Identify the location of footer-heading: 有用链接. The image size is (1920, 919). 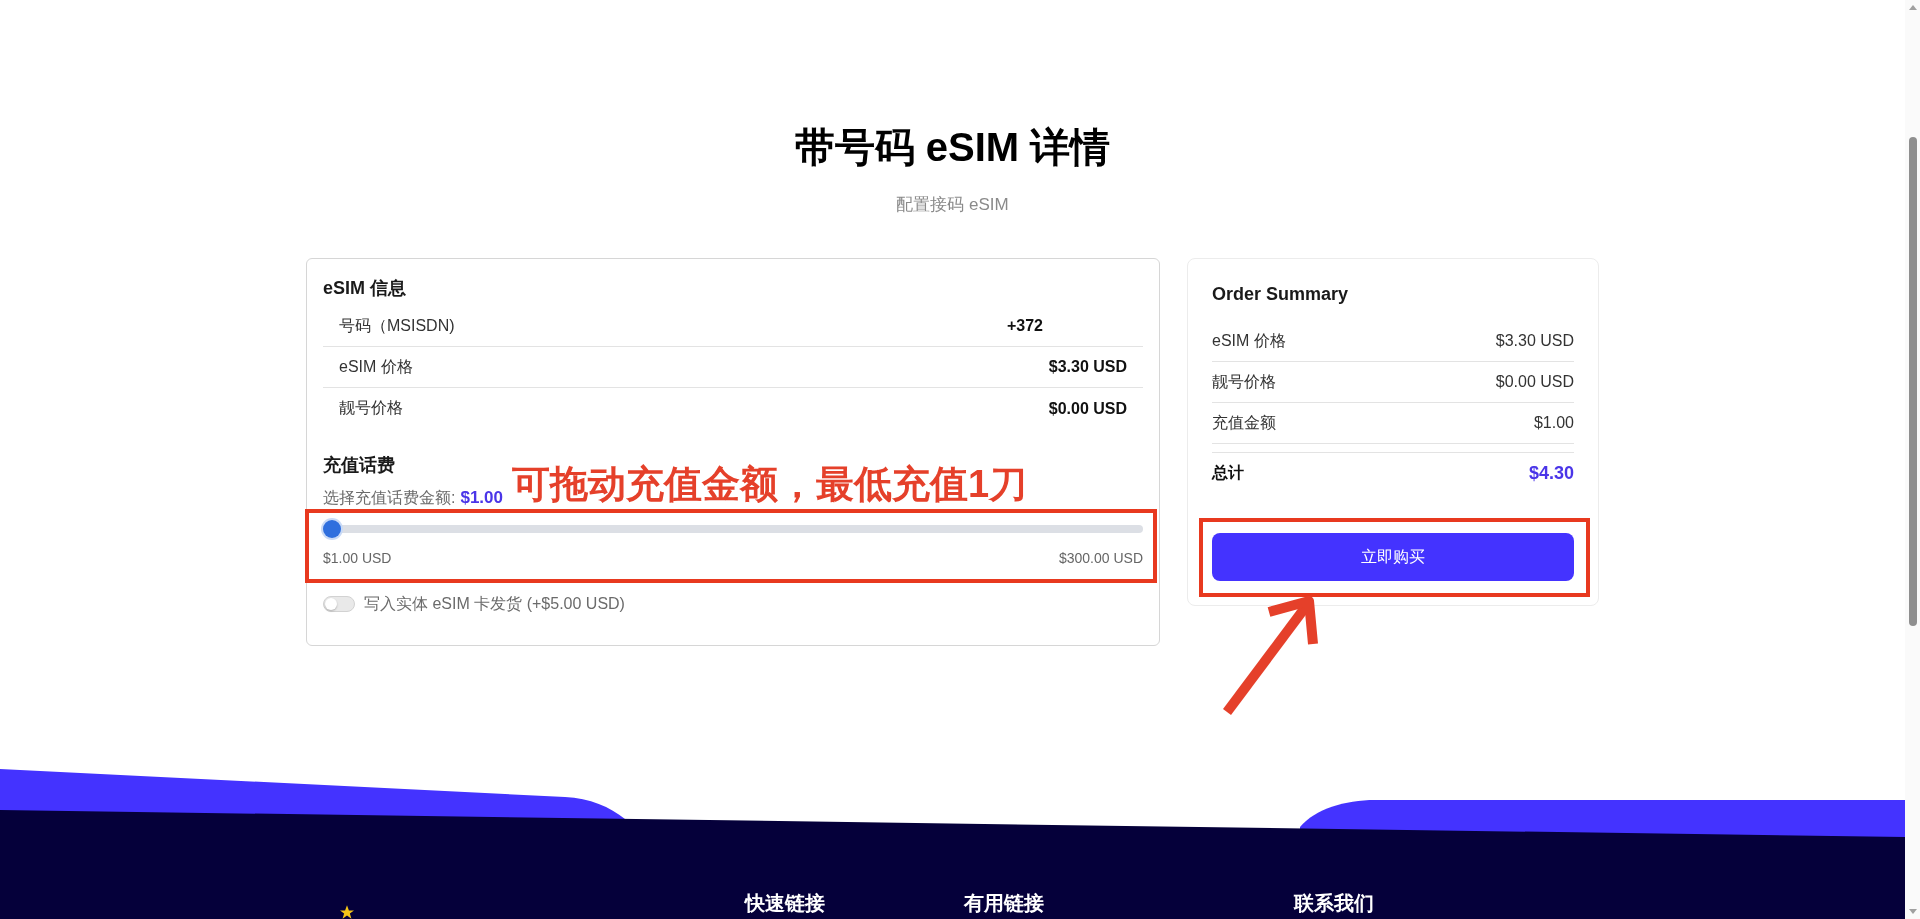
(1004, 903).